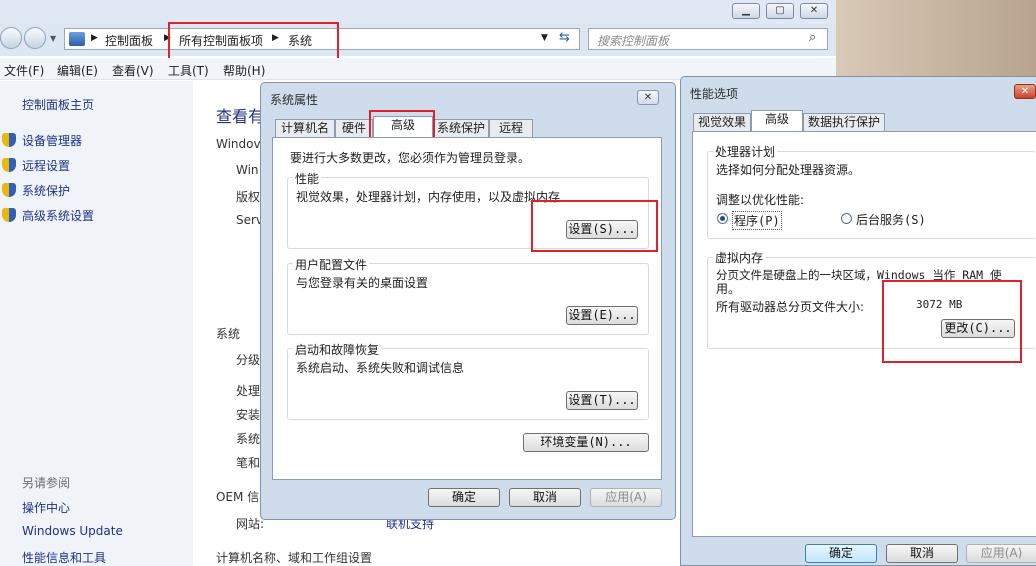 The image size is (1036, 566). I want to click on startup-recovery-group-label: 启动和故障恢复, so click(337, 349).